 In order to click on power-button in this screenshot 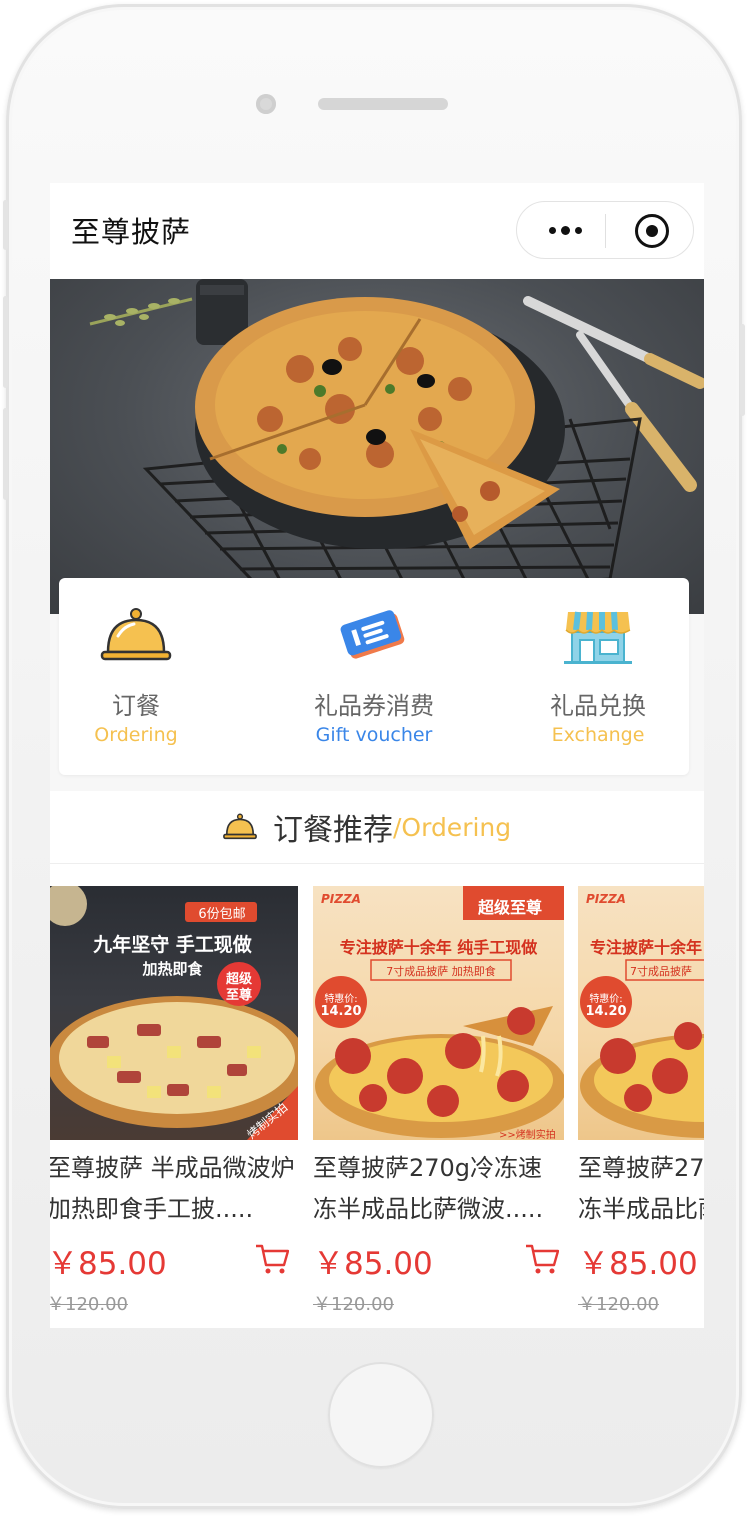, I will do `click(742, 370)`.